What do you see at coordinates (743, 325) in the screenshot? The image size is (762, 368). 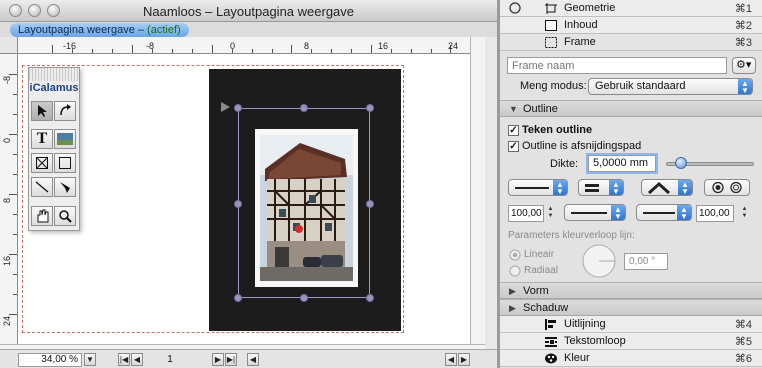 I see `shortcut-label: ⌘4` at bounding box center [743, 325].